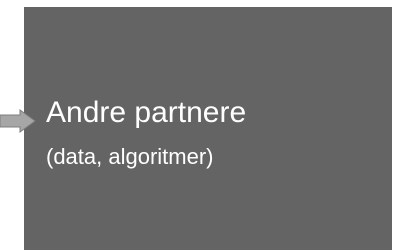 The width and height of the screenshot is (401, 250). Describe the element at coordinates (130, 156) in the screenshot. I see `node-subtitle: (data, algoritmer)` at that location.